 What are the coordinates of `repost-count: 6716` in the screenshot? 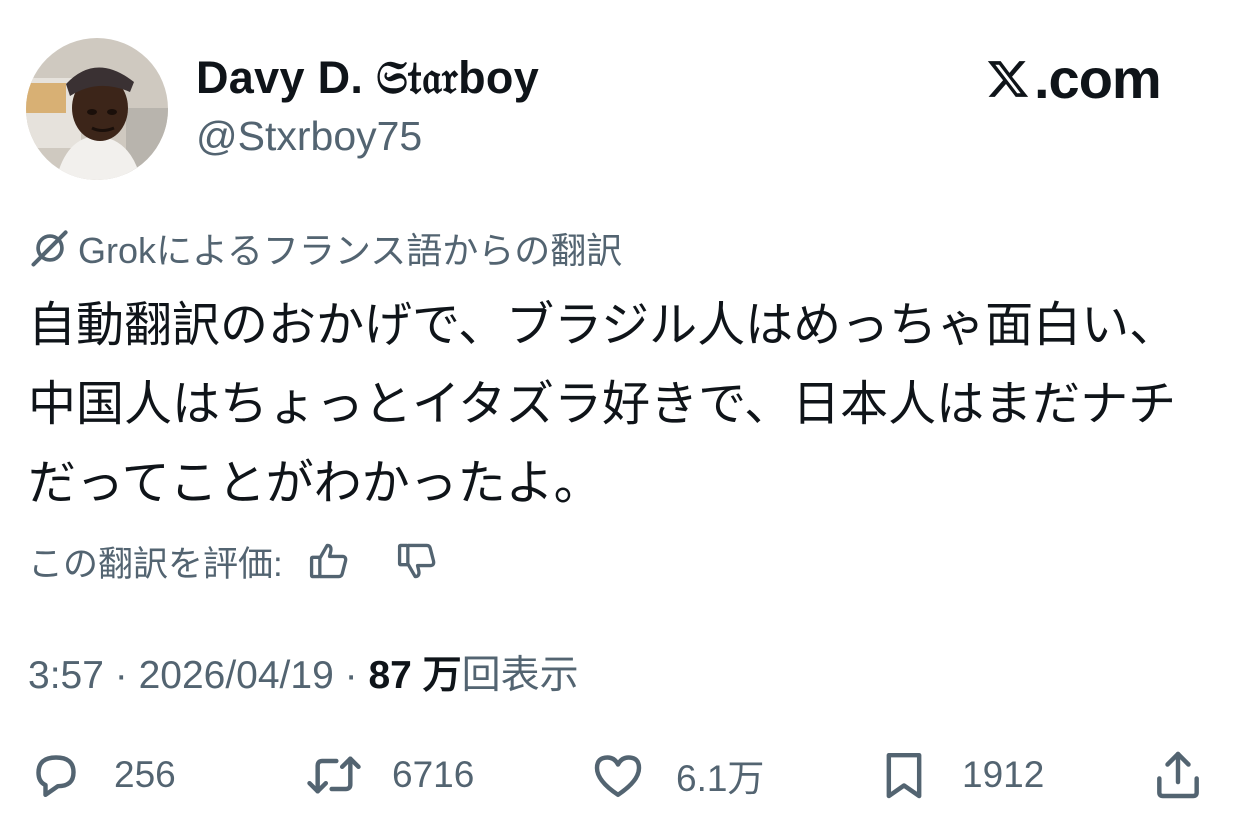 It's located at (433, 774).